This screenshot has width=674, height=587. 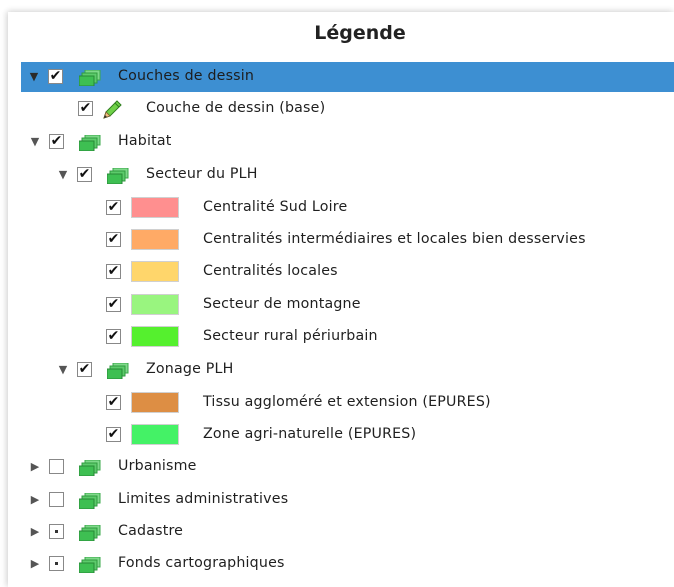 What do you see at coordinates (337, 467) in the screenshot?
I see `tree-row-urbanisme: ▶ Urbanisme` at bounding box center [337, 467].